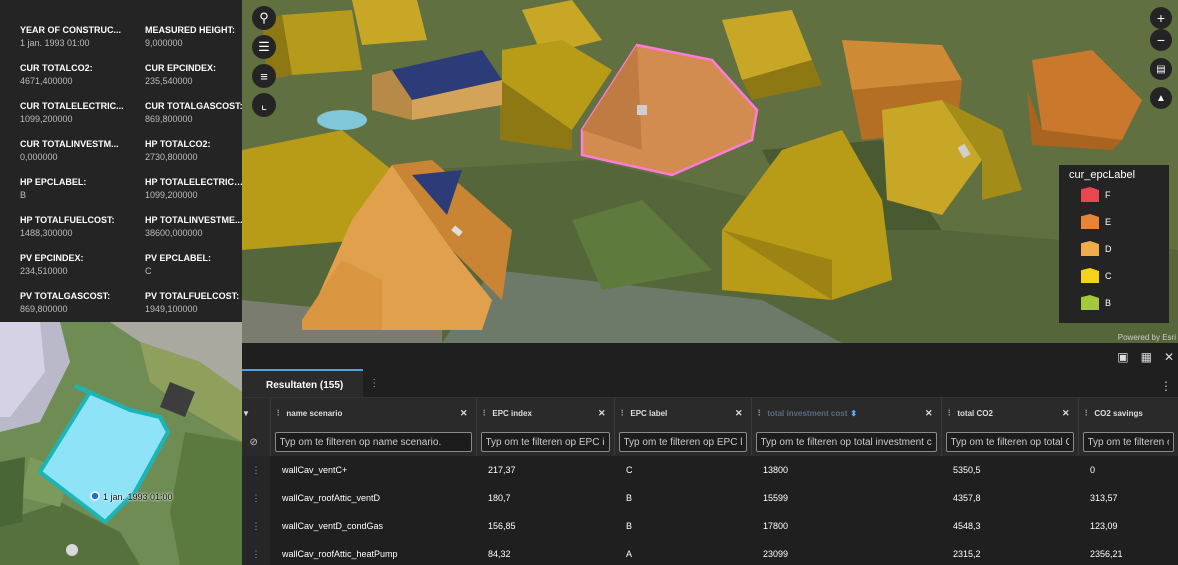  Describe the element at coordinates (1108, 302) in the screenshot. I see `legend-label: B` at that location.